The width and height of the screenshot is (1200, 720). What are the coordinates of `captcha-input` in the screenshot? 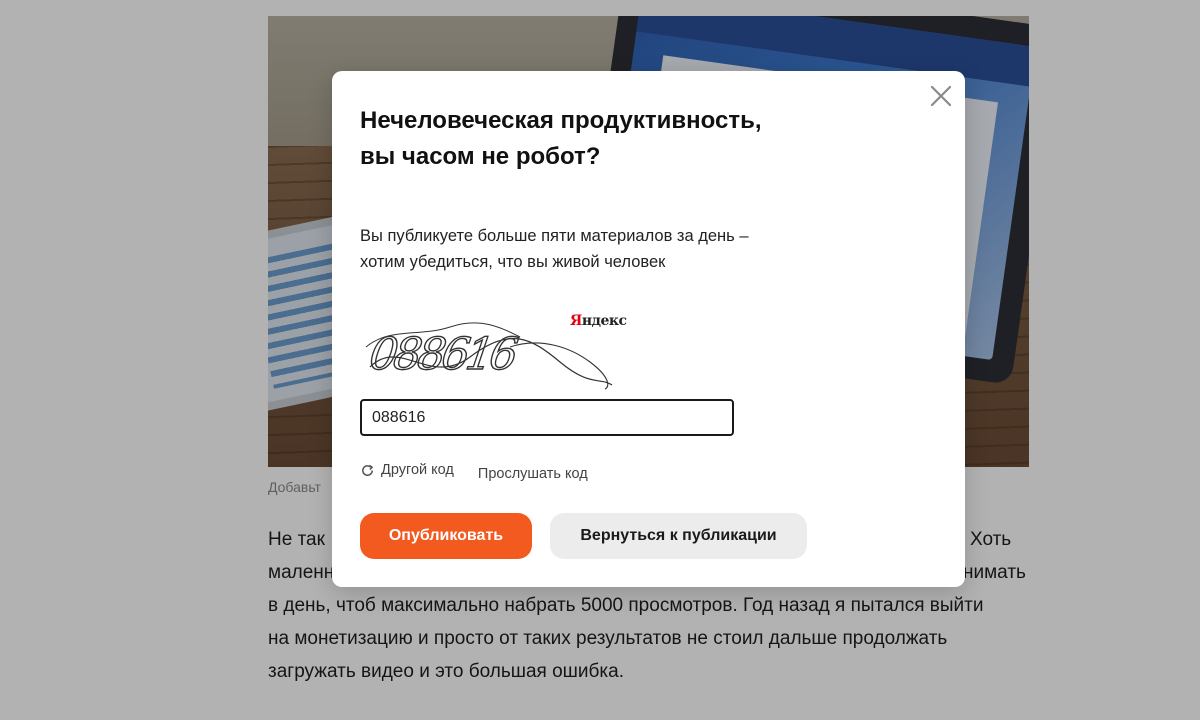 It's located at (547, 417).